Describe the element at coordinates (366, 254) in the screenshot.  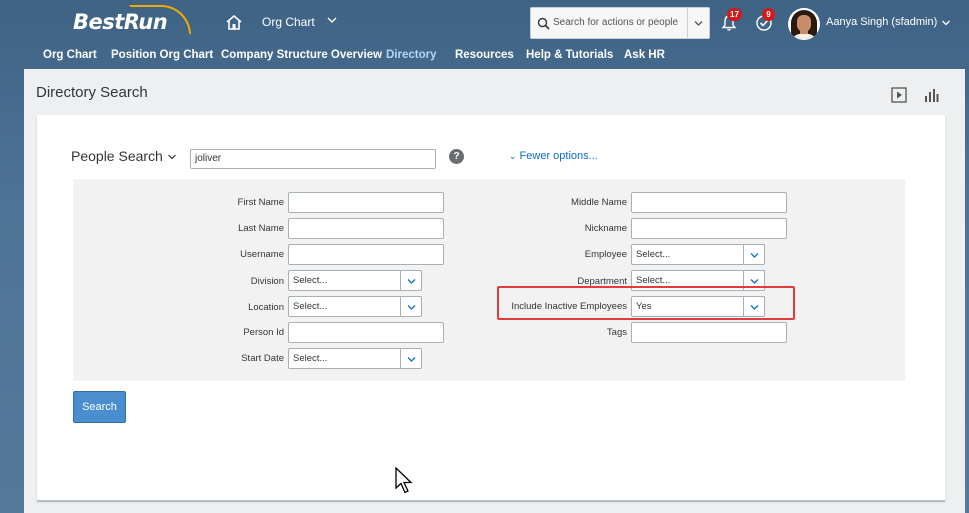
I see `username-field` at that location.